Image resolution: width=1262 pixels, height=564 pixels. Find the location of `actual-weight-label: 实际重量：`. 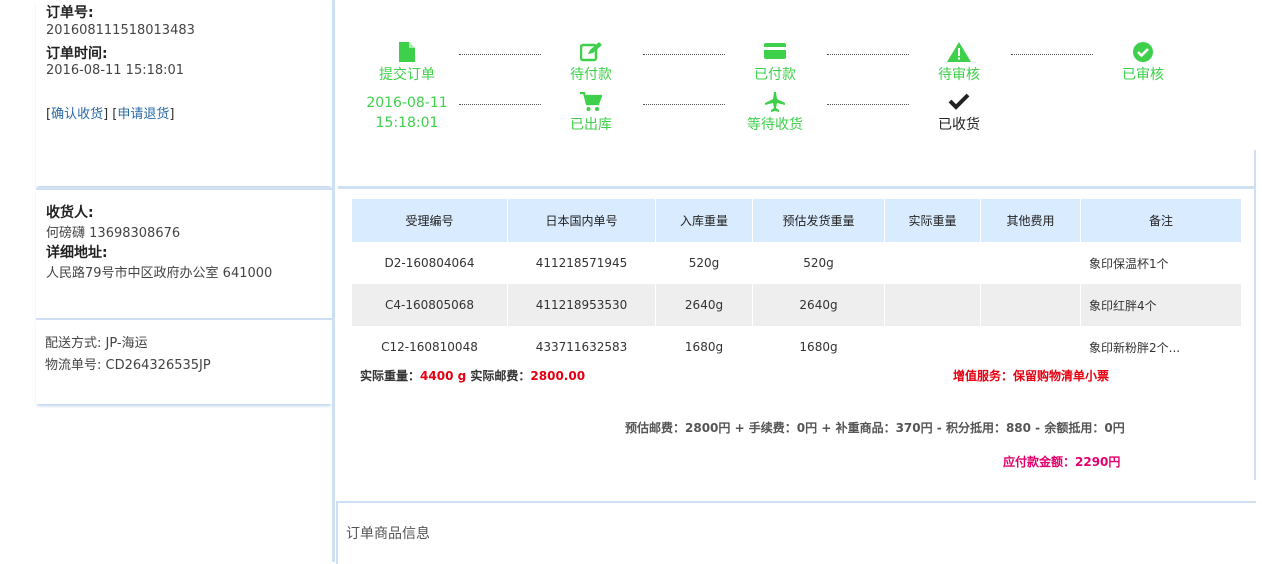

actual-weight-label: 实际重量： is located at coordinates (390, 376).